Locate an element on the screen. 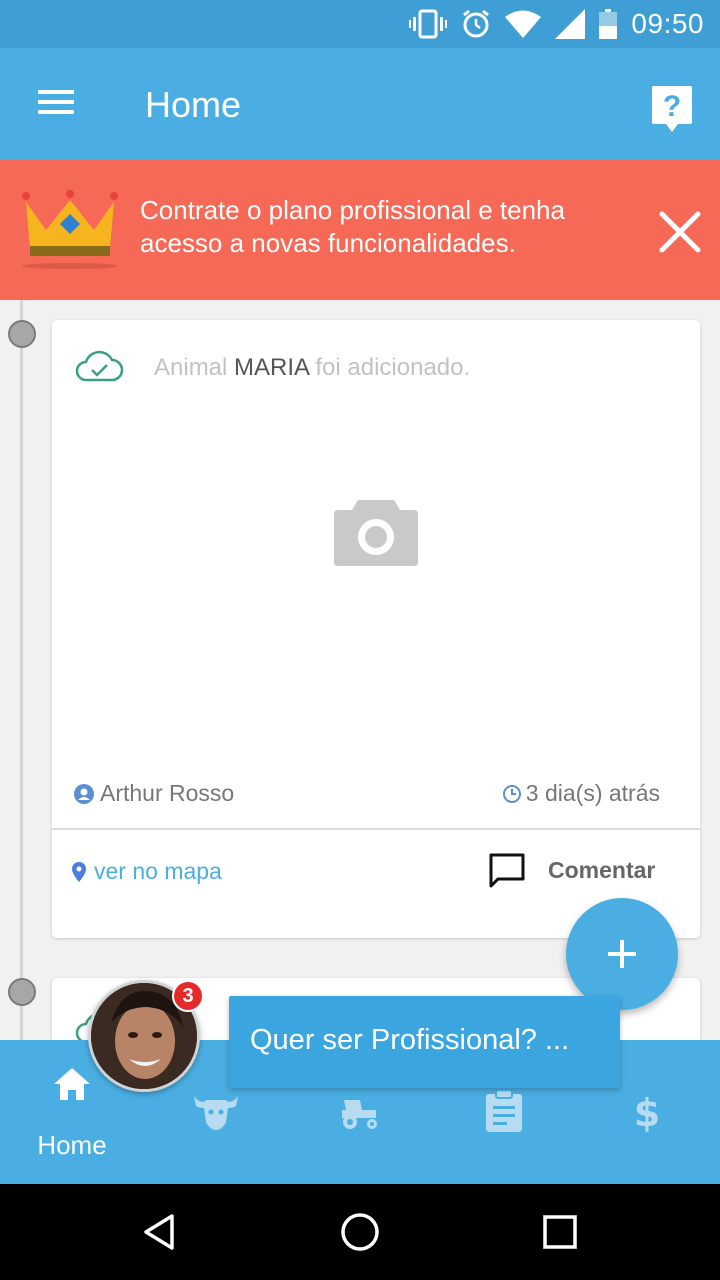 This screenshot has height=1280, width=720. menu-button is located at coordinates (56, 104).